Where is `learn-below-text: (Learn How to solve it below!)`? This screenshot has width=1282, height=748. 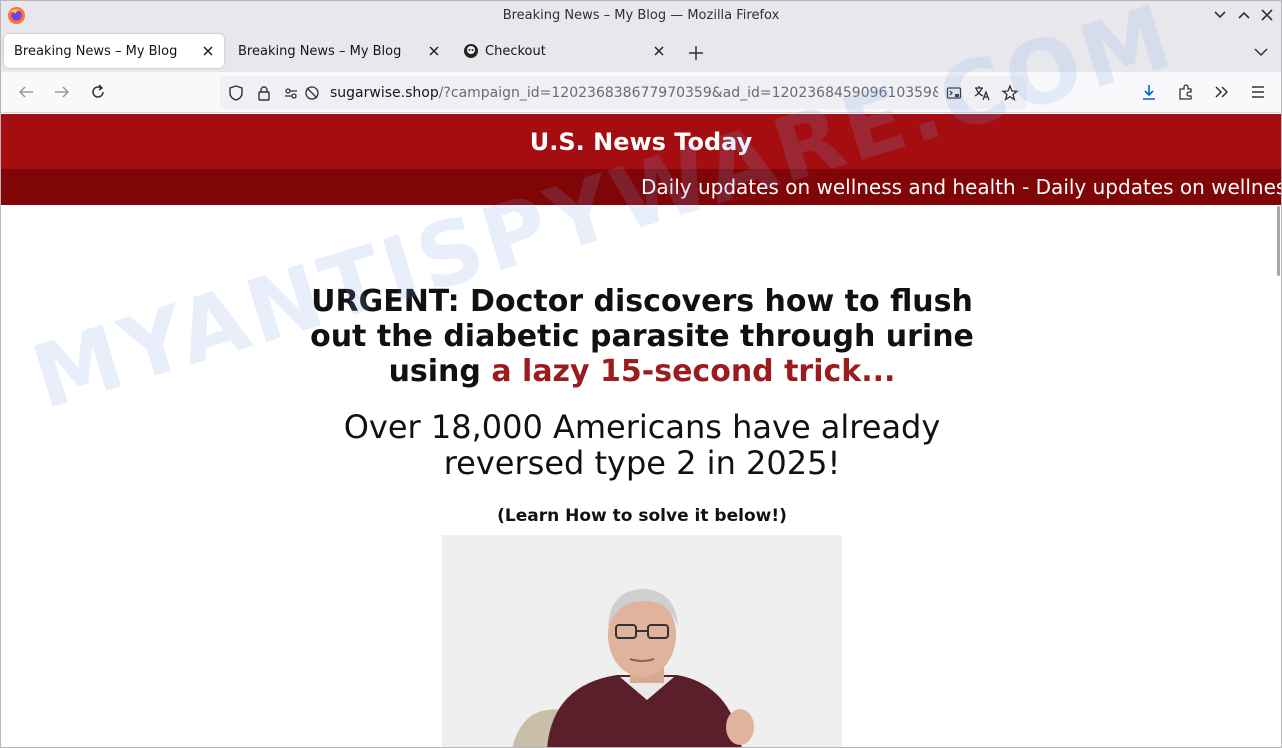
learn-below-text: (Learn How to solve it below!) is located at coordinates (642, 516).